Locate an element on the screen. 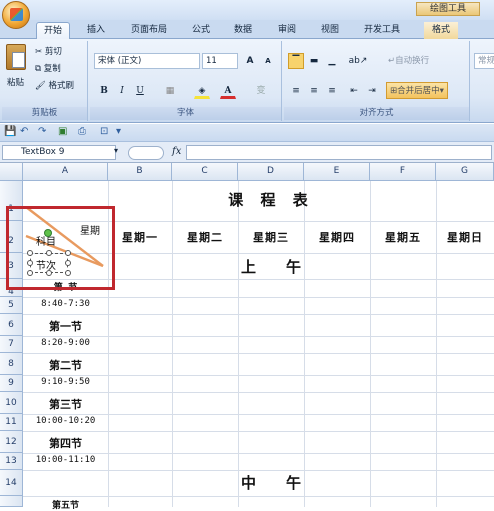  format-painter-label: 格式刷 is located at coordinates (61, 86).